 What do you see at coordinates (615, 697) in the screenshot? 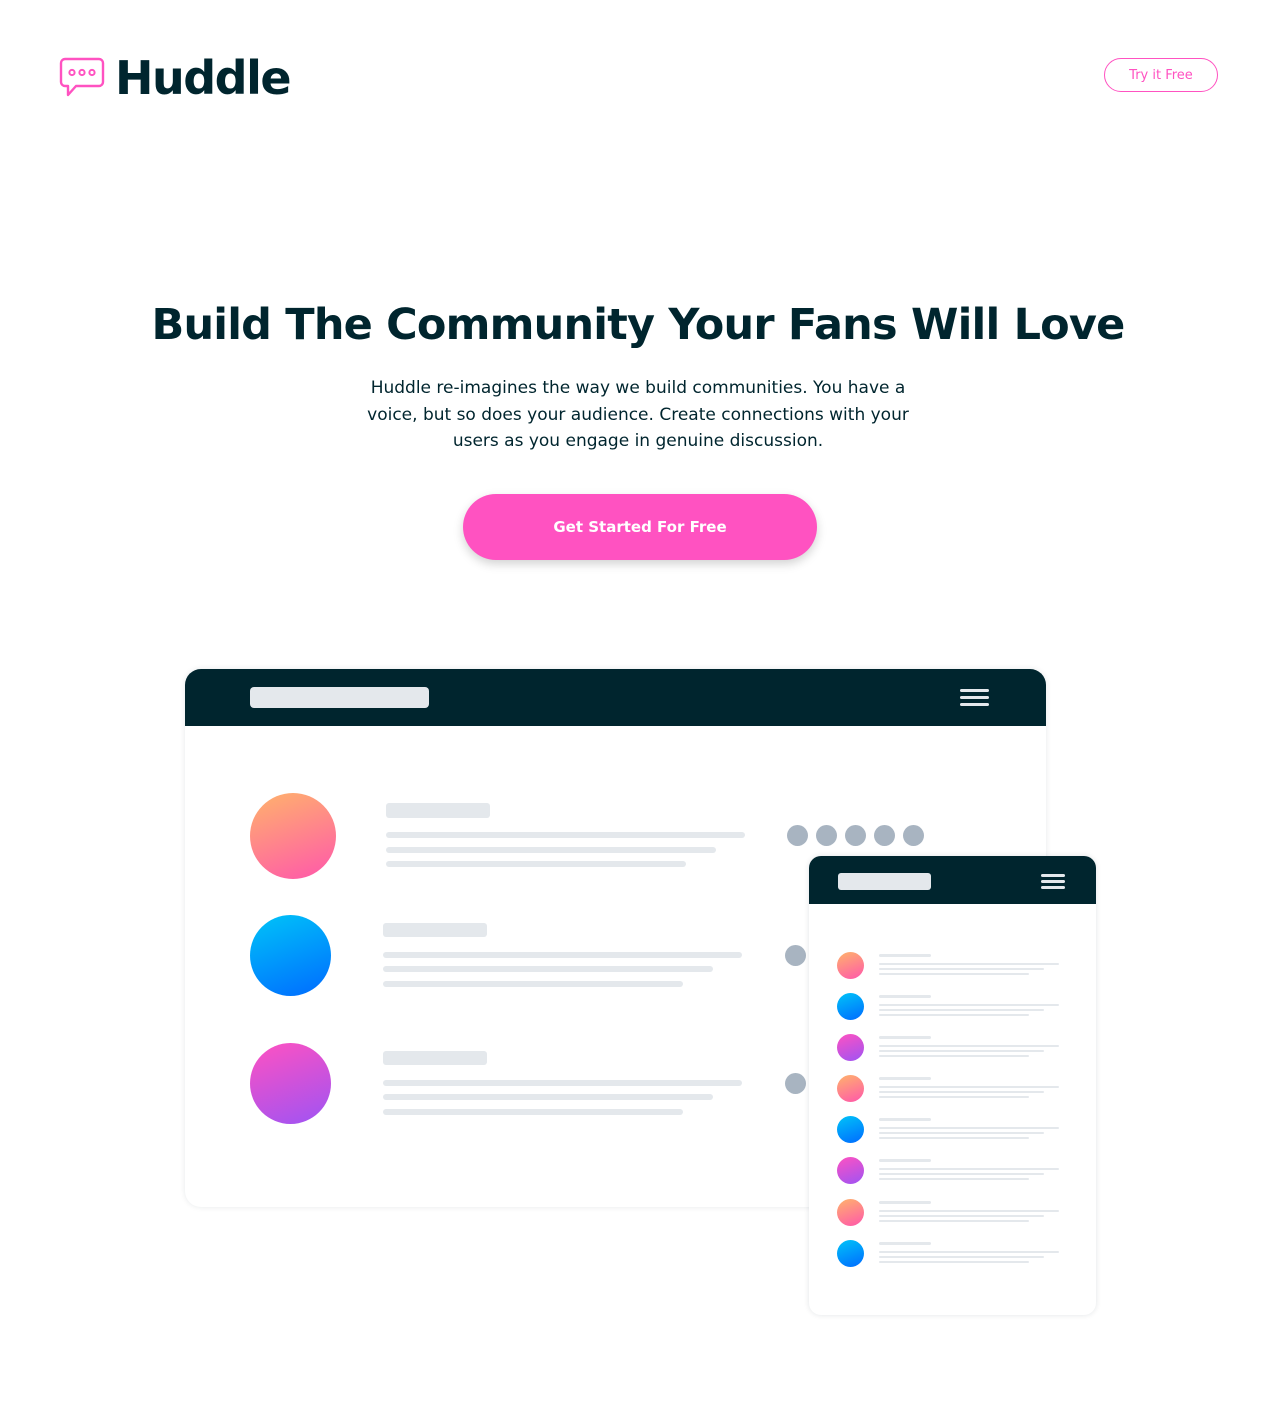
I see `desktop-mockup-header` at bounding box center [615, 697].